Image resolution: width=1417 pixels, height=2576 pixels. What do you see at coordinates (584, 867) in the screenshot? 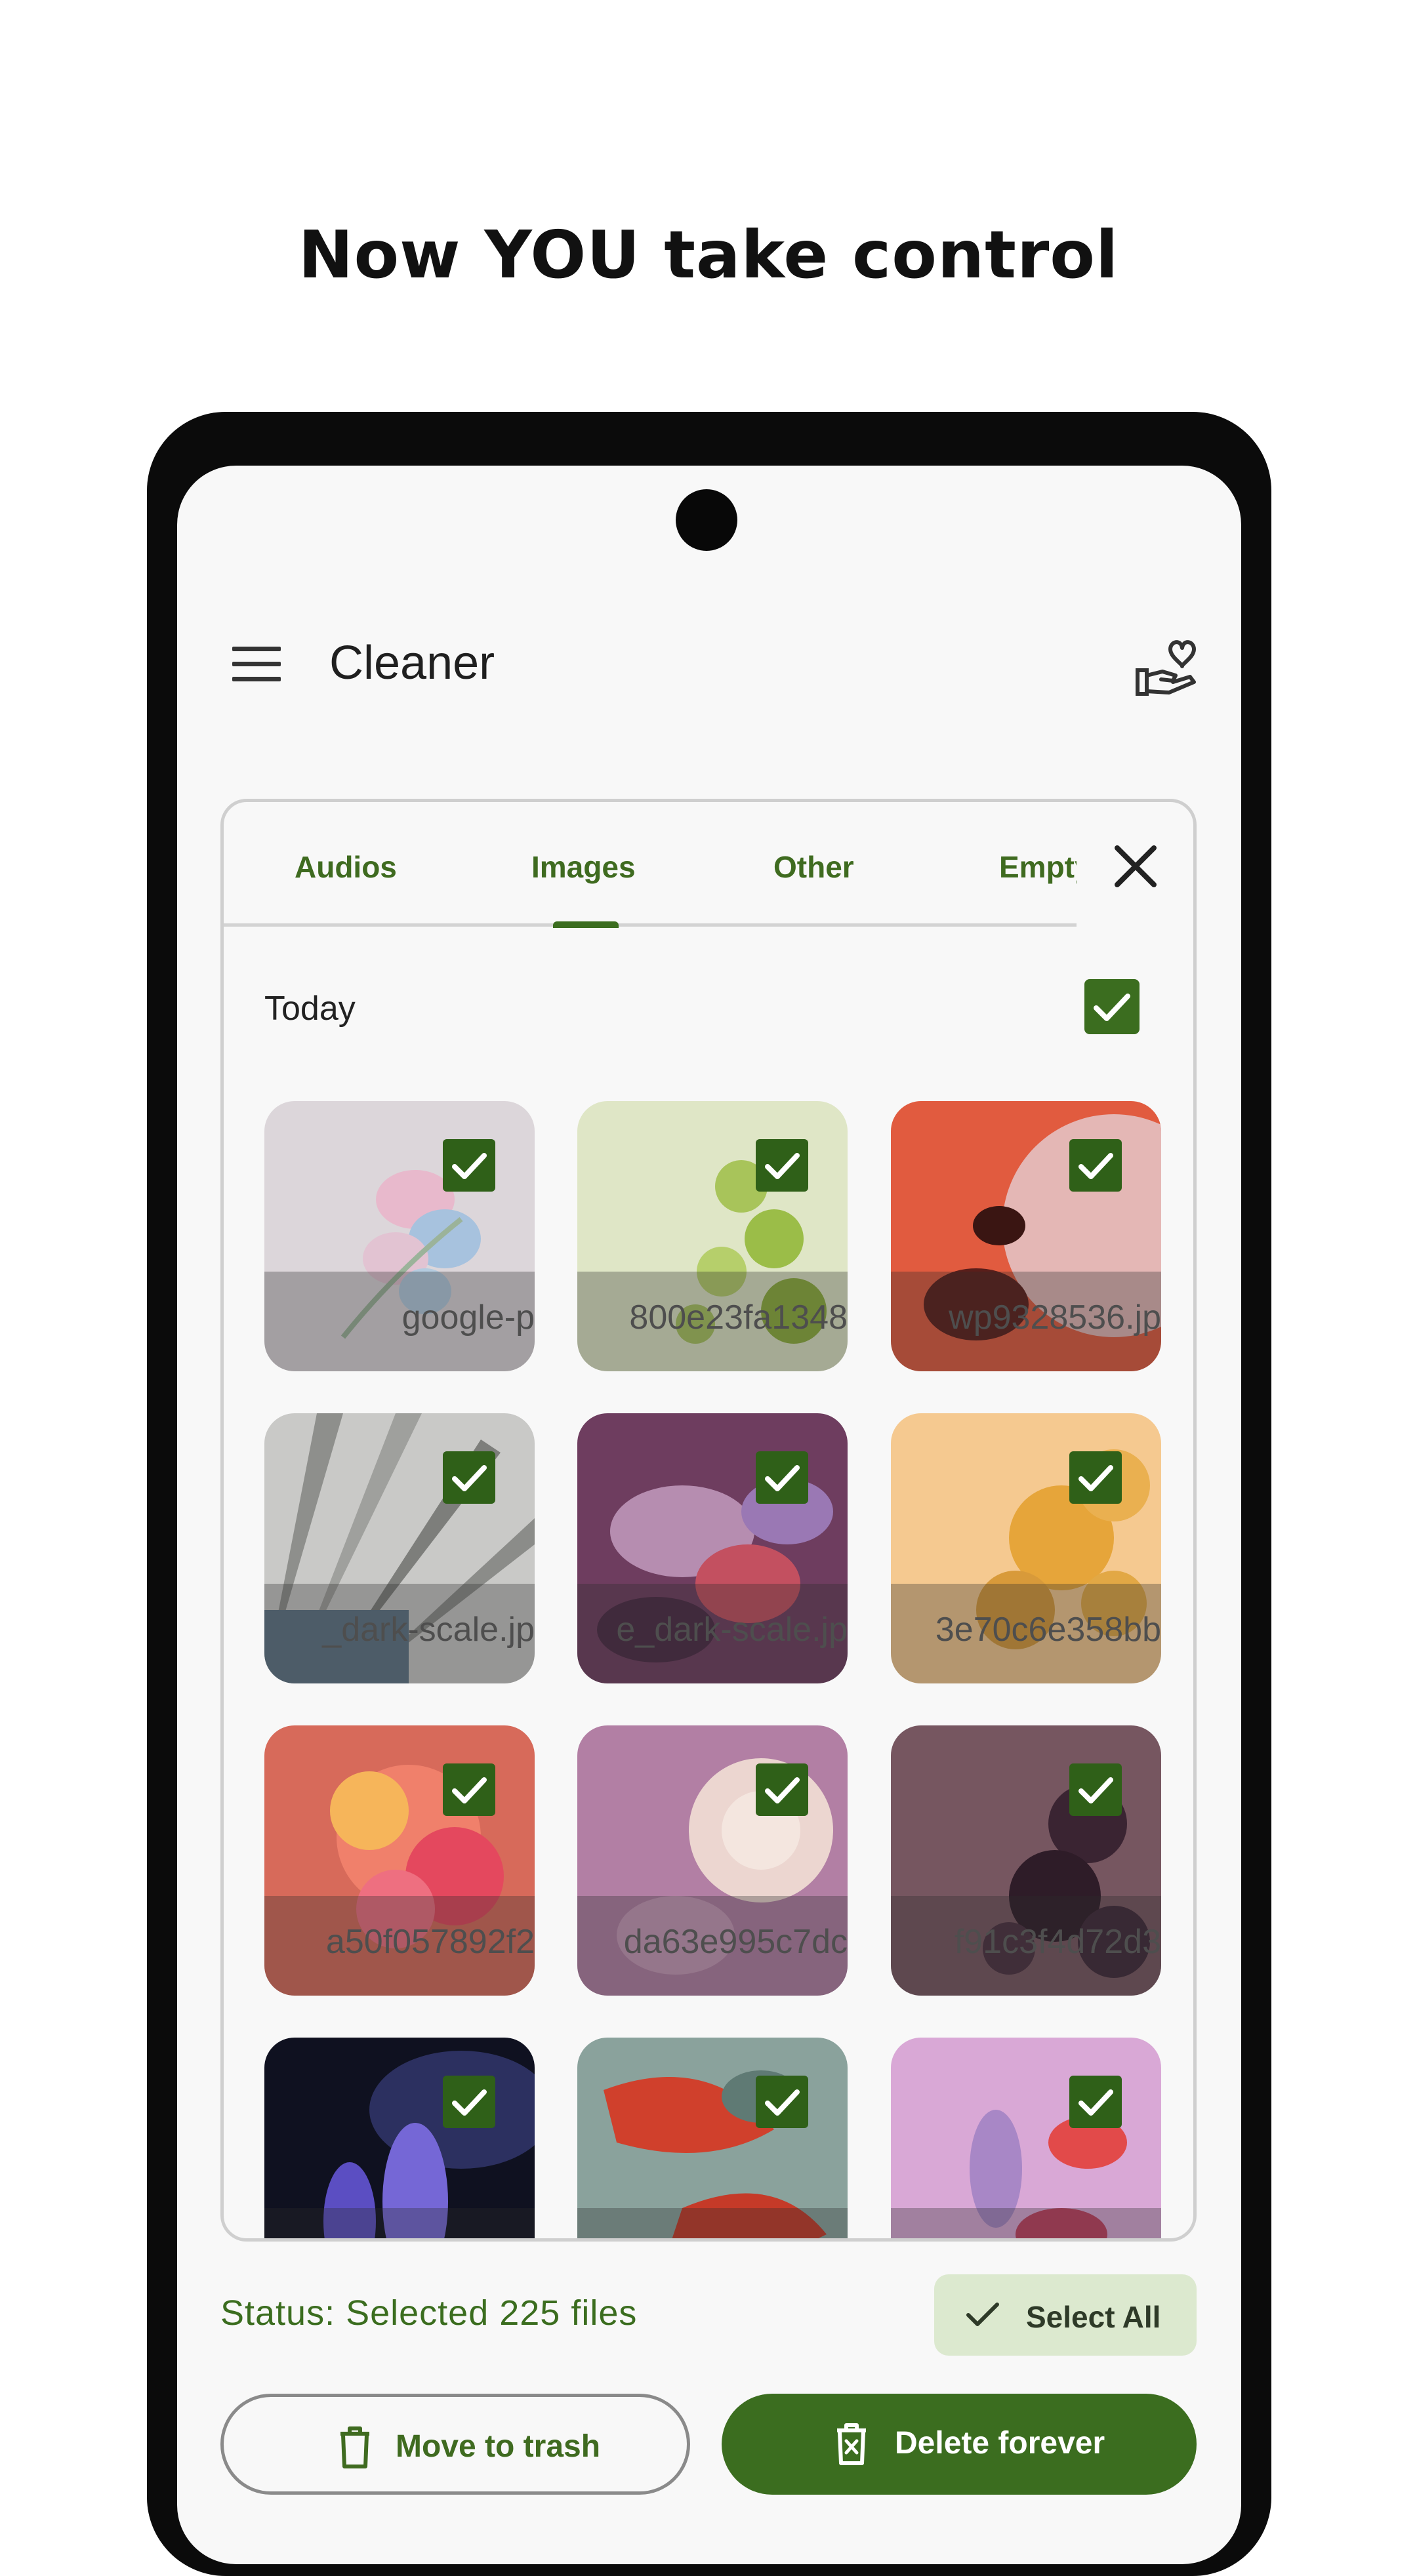
I see `tab-images: Images` at bounding box center [584, 867].